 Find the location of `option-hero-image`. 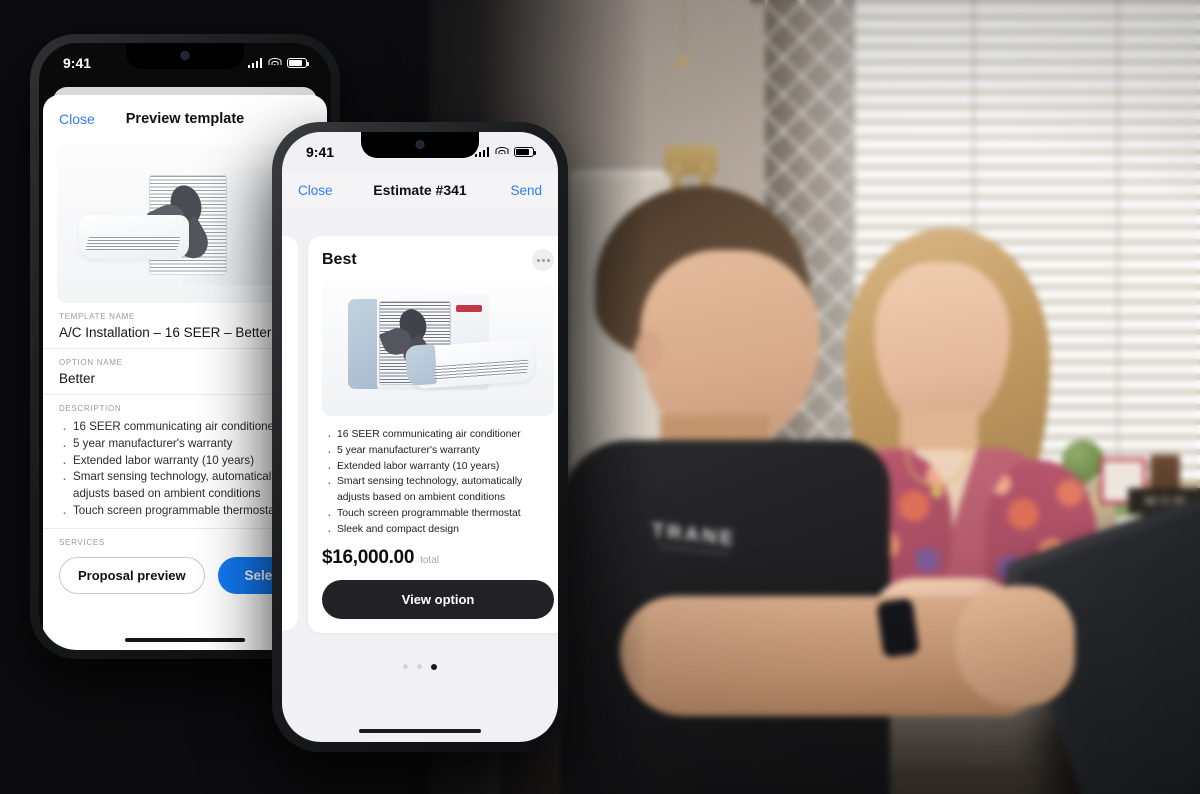

option-hero-image is located at coordinates (438, 348).